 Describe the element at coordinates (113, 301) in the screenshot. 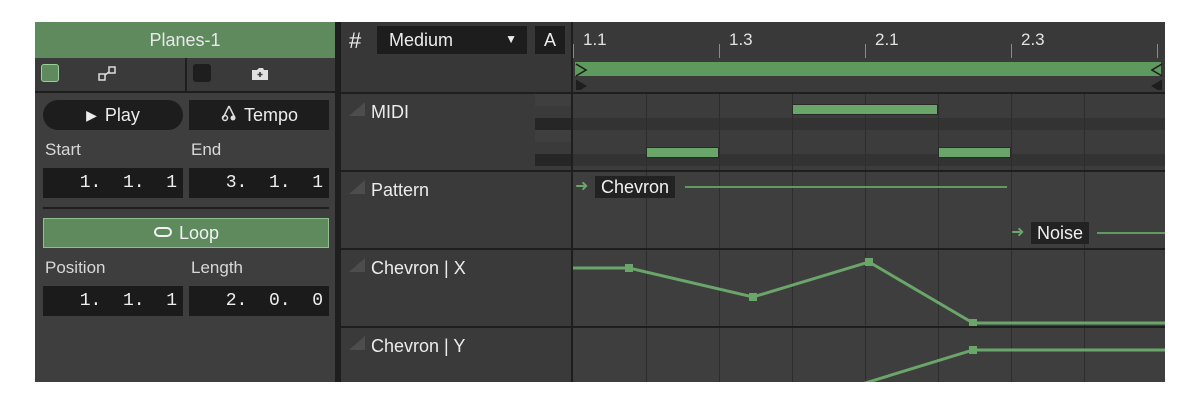

I see `position-field: 1. 1. 1` at that location.